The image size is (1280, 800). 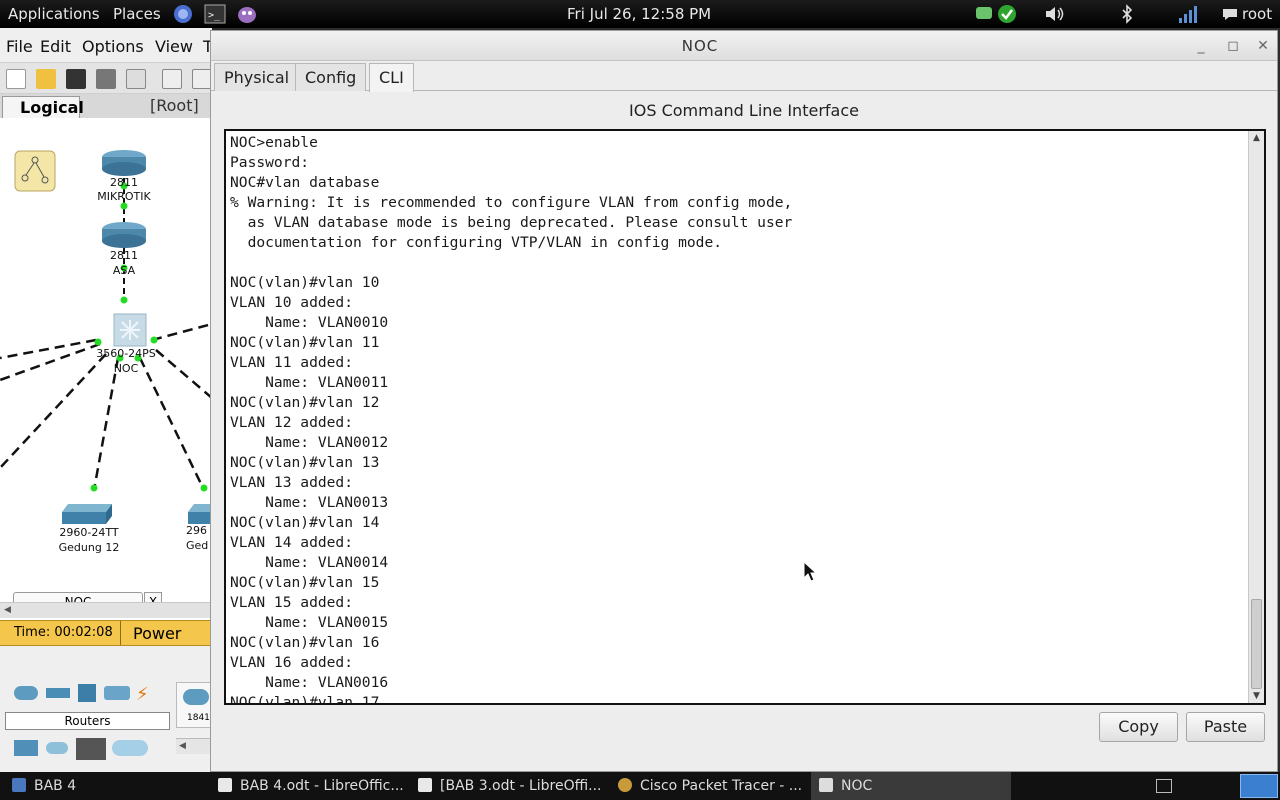 I want to click on paste-icon, so click(x=202, y=79).